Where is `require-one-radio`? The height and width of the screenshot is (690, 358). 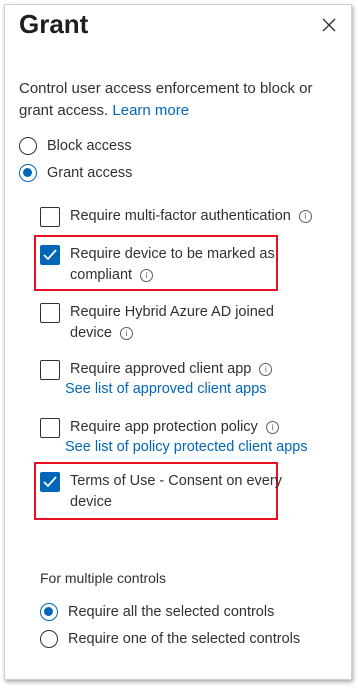 require-one-radio is located at coordinates (49, 639).